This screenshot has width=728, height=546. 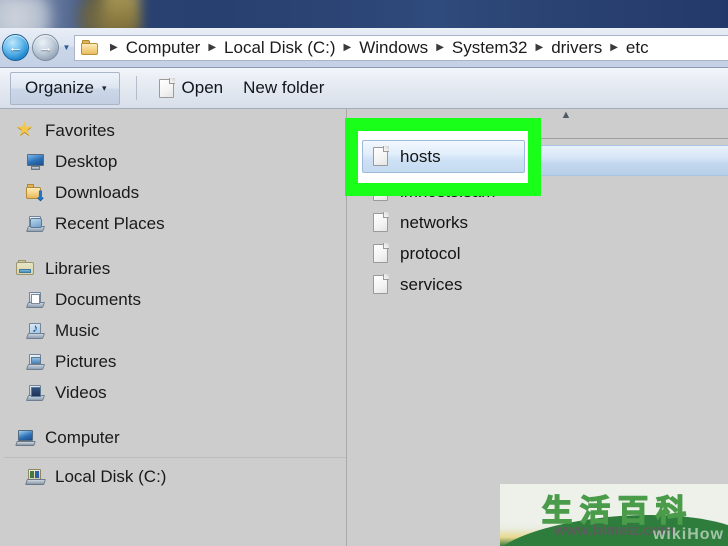 I want to click on watermark: 生活百科 www.bimeiz.com wikiHow, so click(x=614, y=515).